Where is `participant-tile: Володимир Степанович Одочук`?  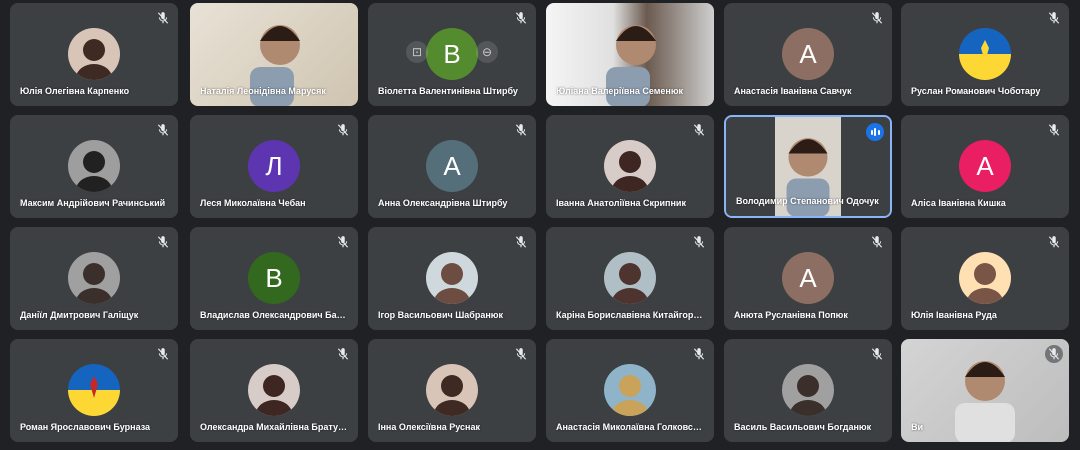 participant-tile: Володимир Степанович Одочук is located at coordinates (808, 166).